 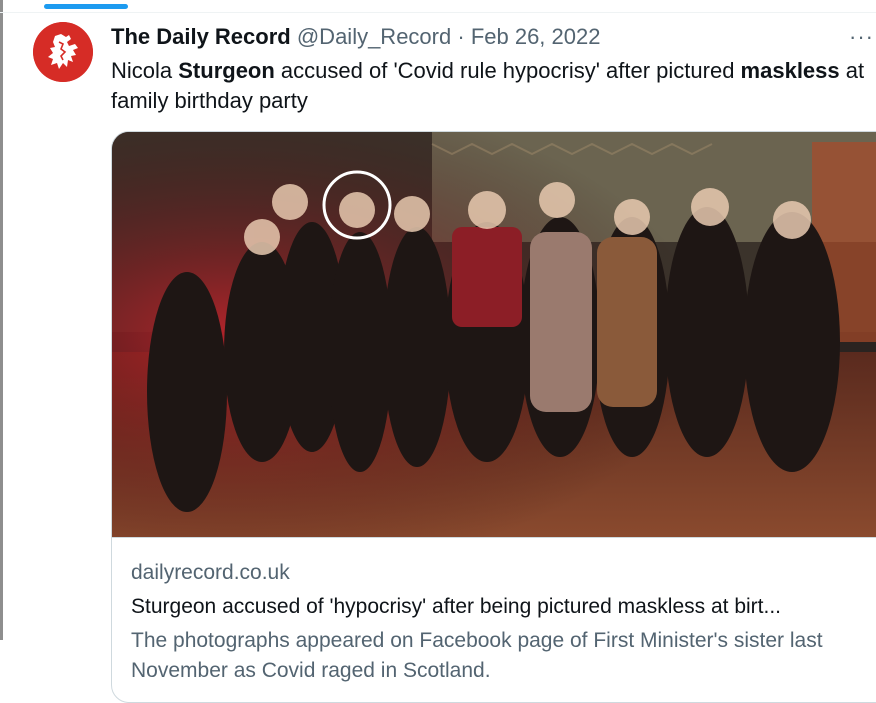 I want to click on tweet-text-part: Nicola, so click(x=145, y=70).